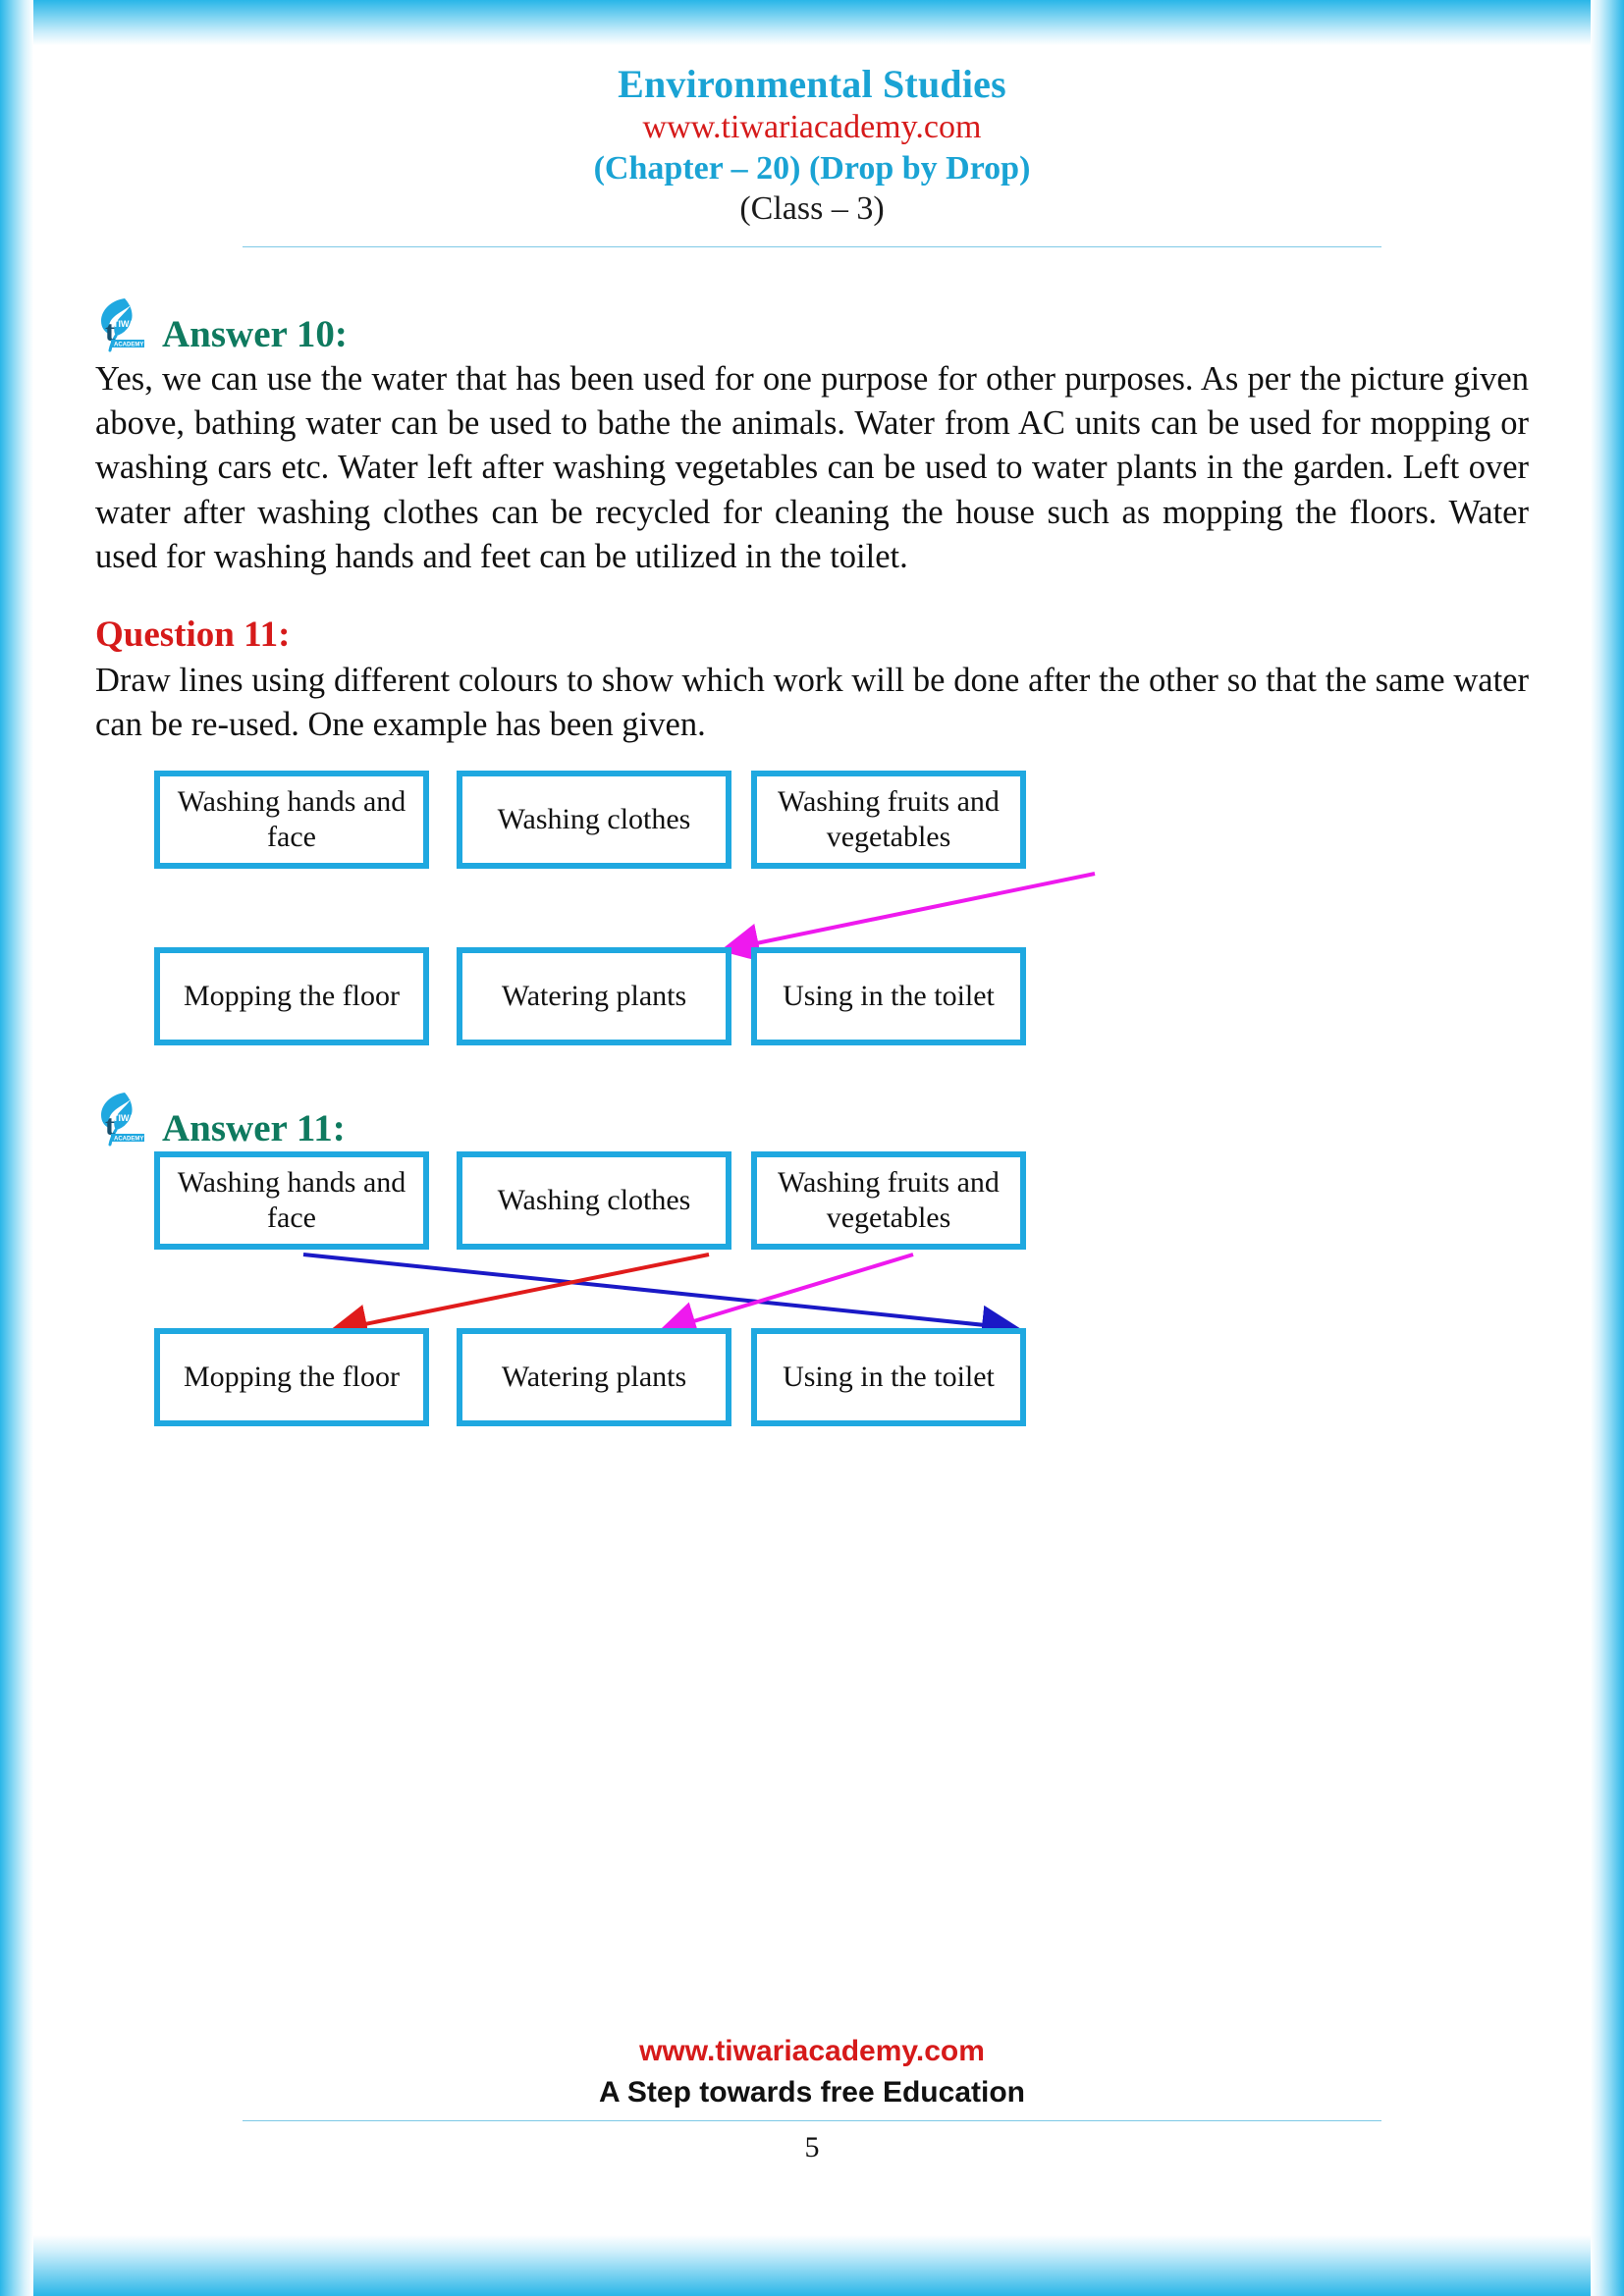 The width and height of the screenshot is (1624, 2296). What do you see at coordinates (812, 84) in the screenshot?
I see `document-title: Environmental Studies` at bounding box center [812, 84].